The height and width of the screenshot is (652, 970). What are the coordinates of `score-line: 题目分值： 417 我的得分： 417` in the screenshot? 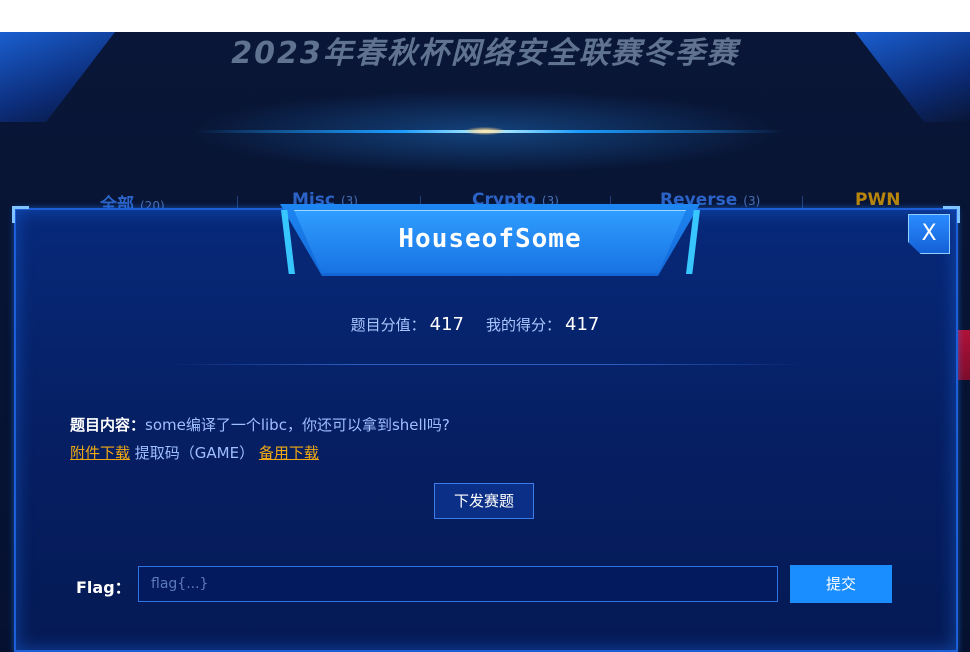 It's located at (486, 324).